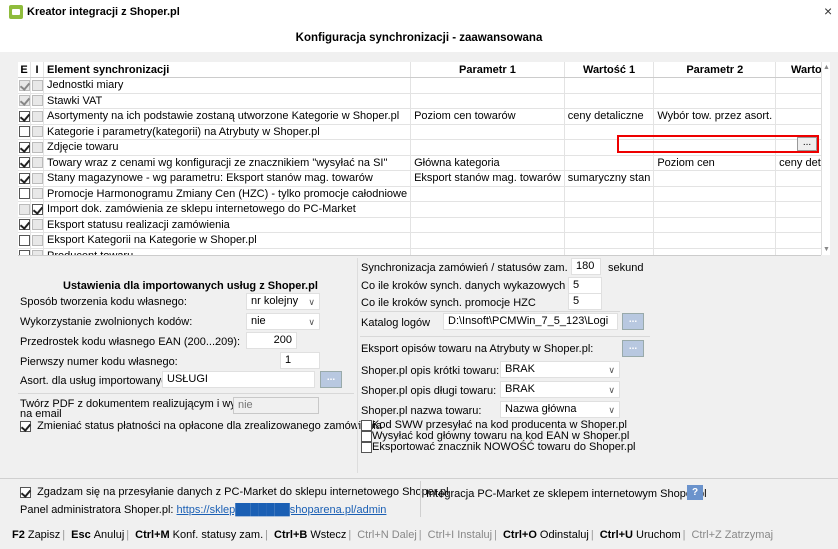 This screenshot has width=838, height=549. I want to click on table-row: Producent towaru, so click(419, 251).